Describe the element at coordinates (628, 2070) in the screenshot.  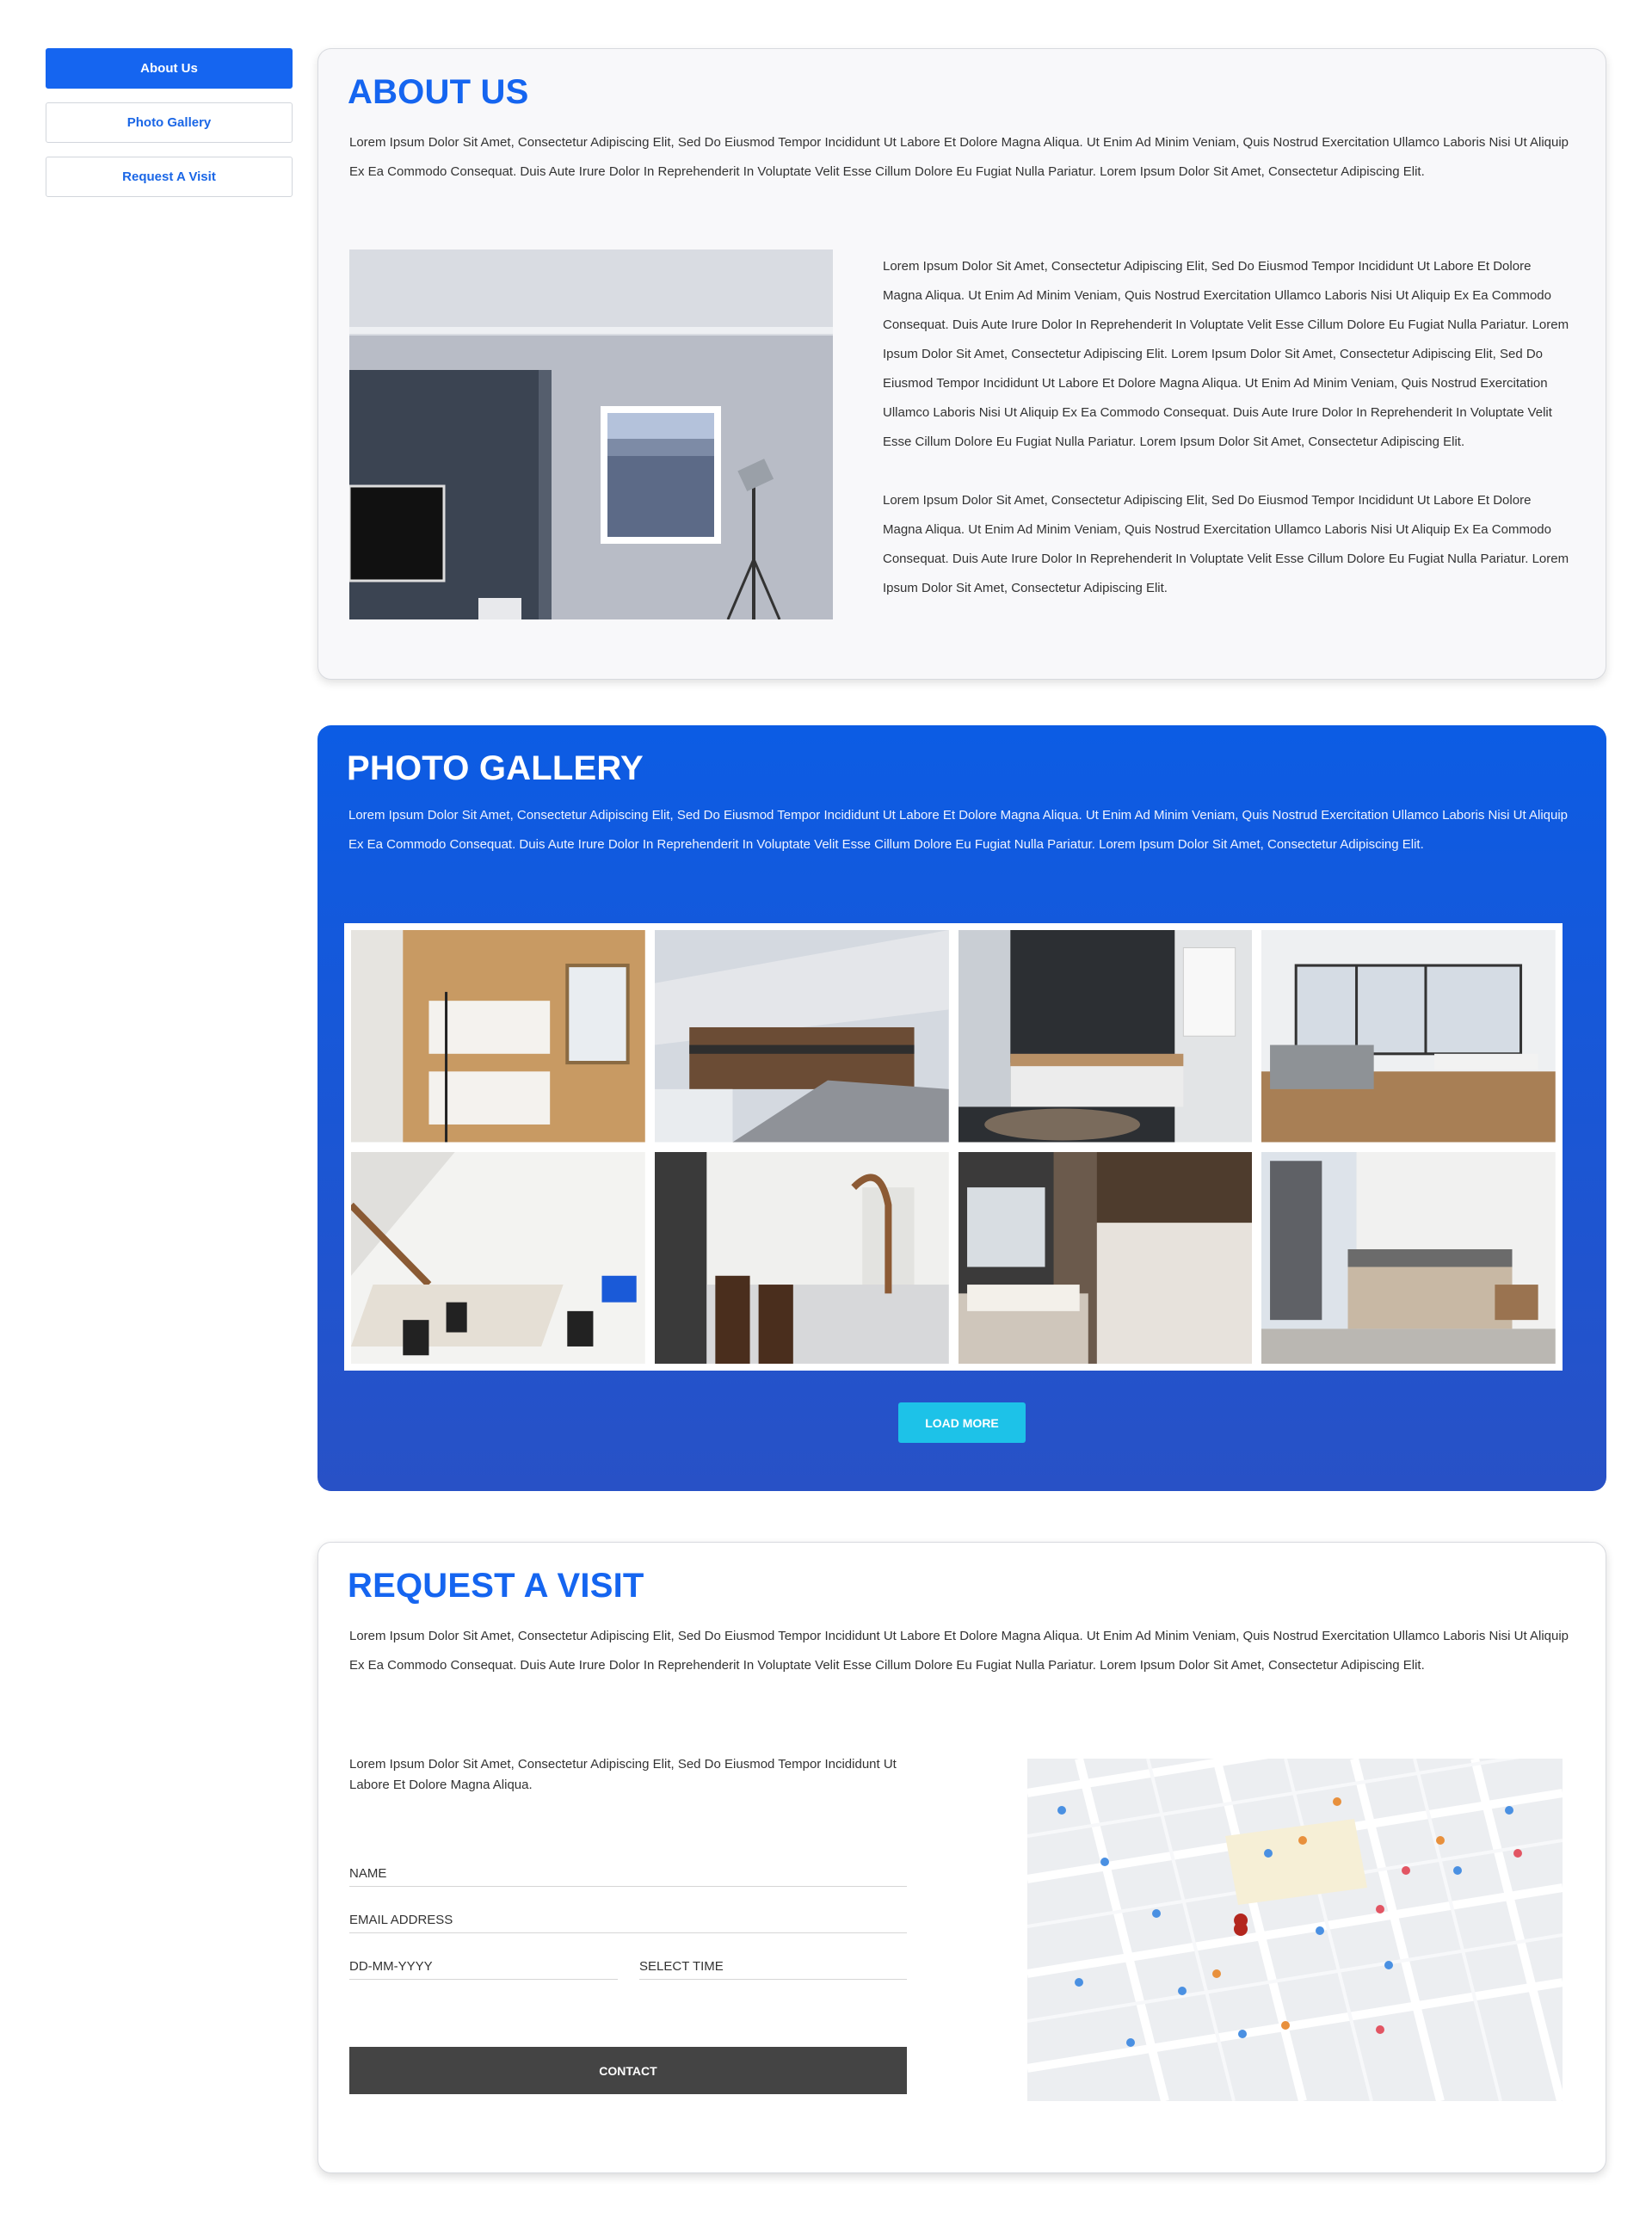
I see `contact-button: CONTACT` at that location.